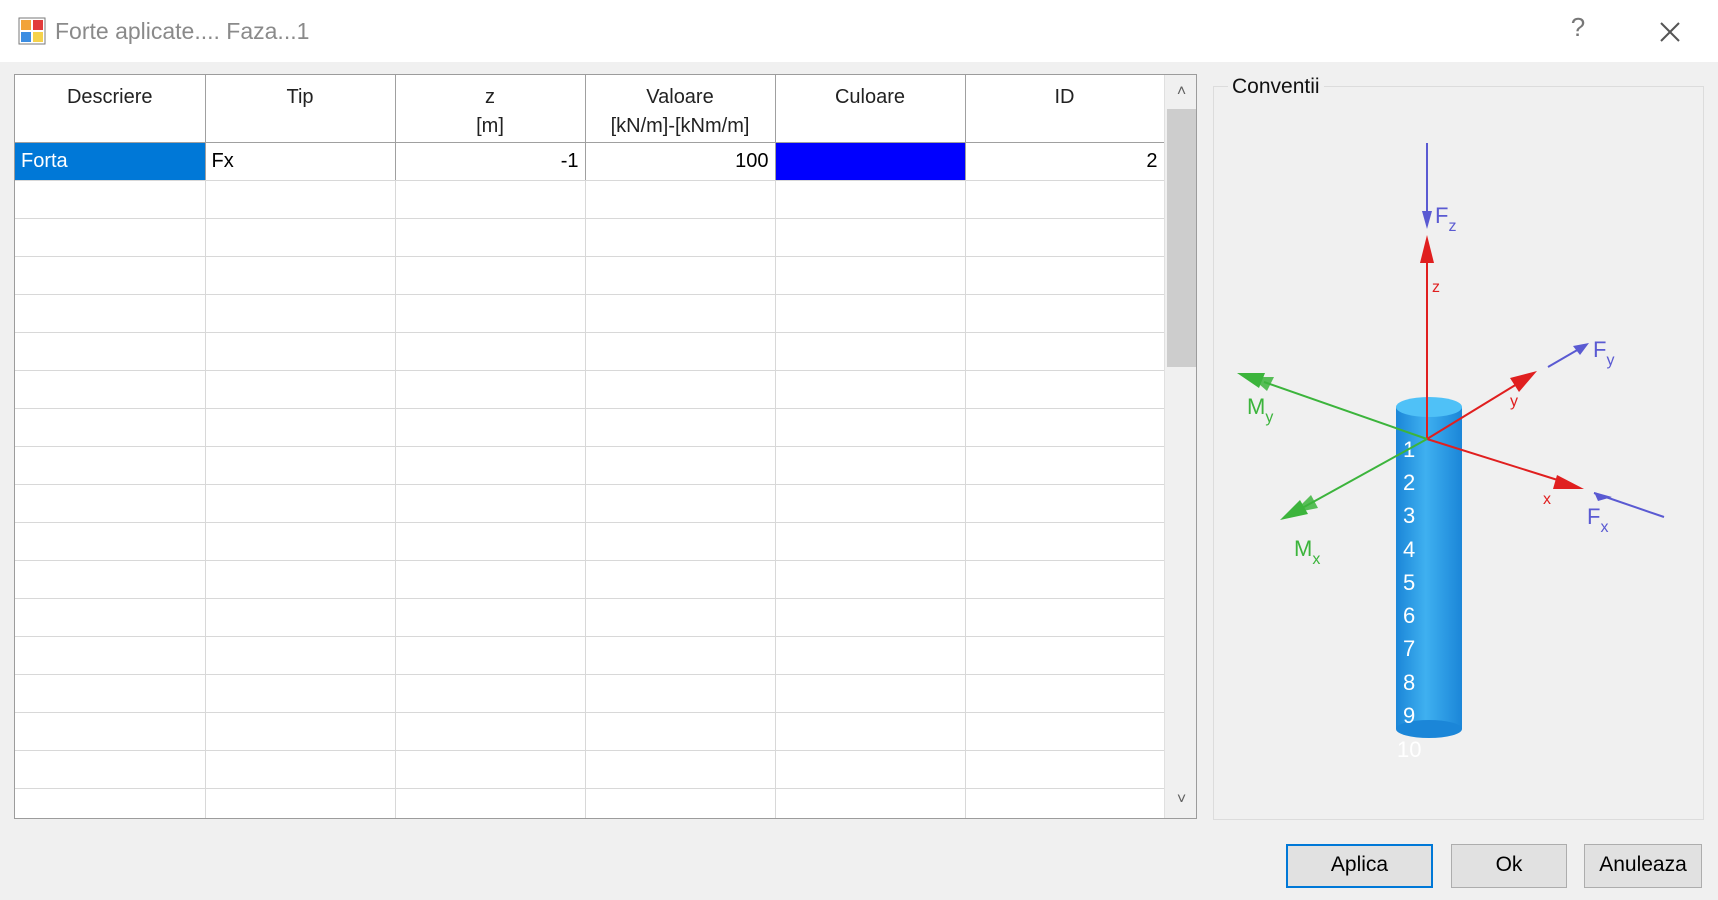  I want to click on apply-button: Aplica, so click(1359, 866).